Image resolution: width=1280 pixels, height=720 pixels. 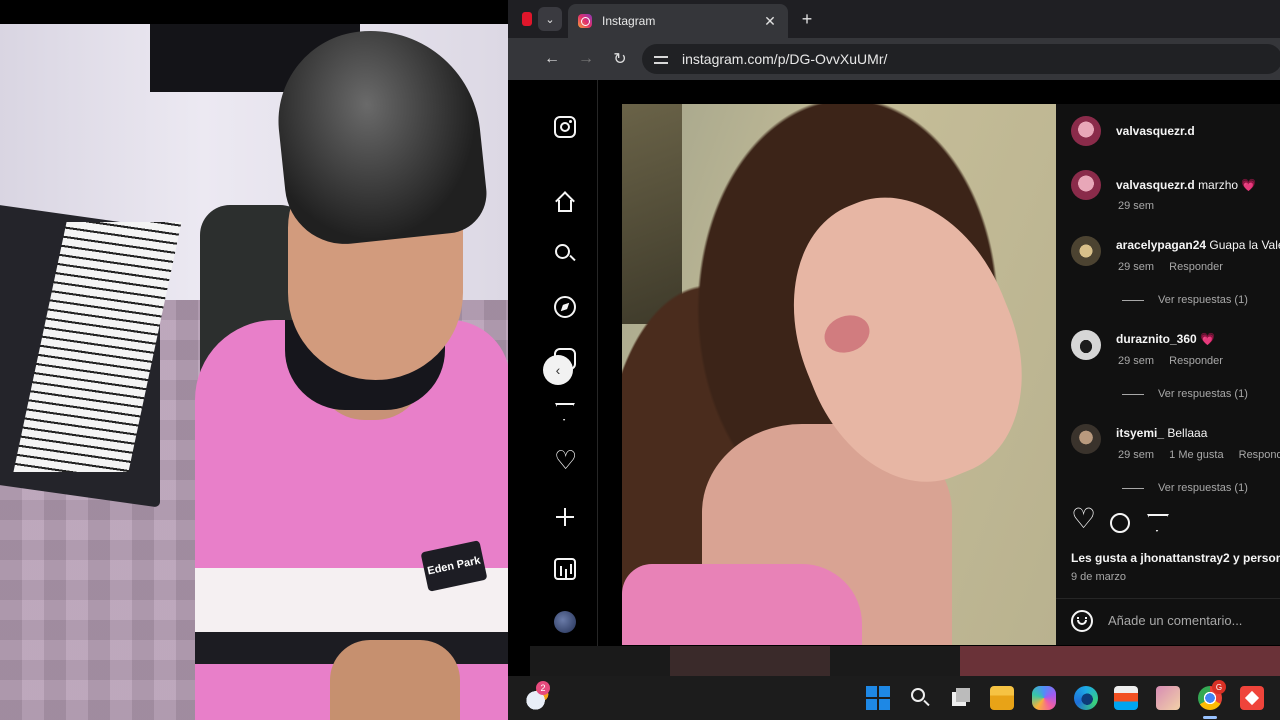 What do you see at coordinates (1252, 698) in the screenshot?
I see `anydesk-icon` at bounding box center [1252, 698].